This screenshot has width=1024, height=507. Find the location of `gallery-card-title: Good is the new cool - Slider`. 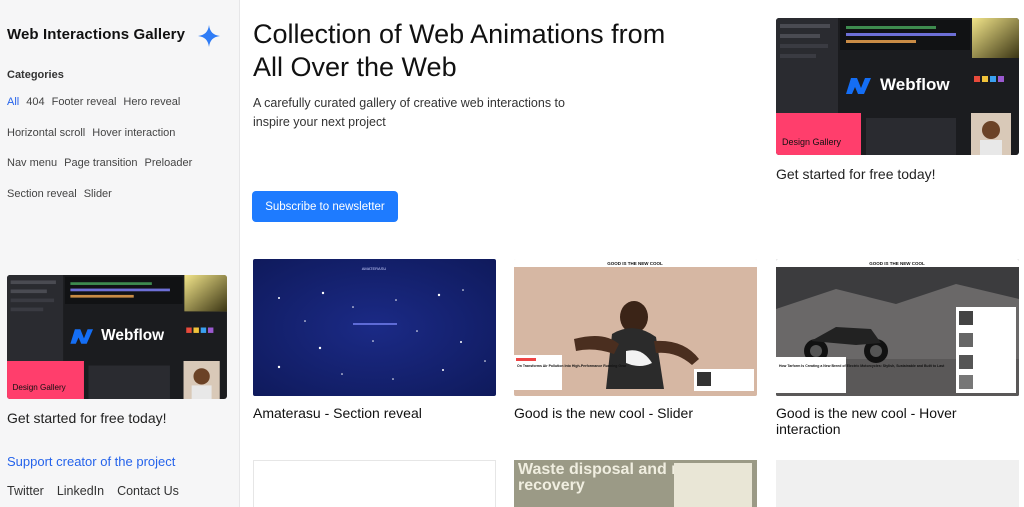

gallery-card-title: Good is the new cool - Slider is located at coordinates (635, 413).